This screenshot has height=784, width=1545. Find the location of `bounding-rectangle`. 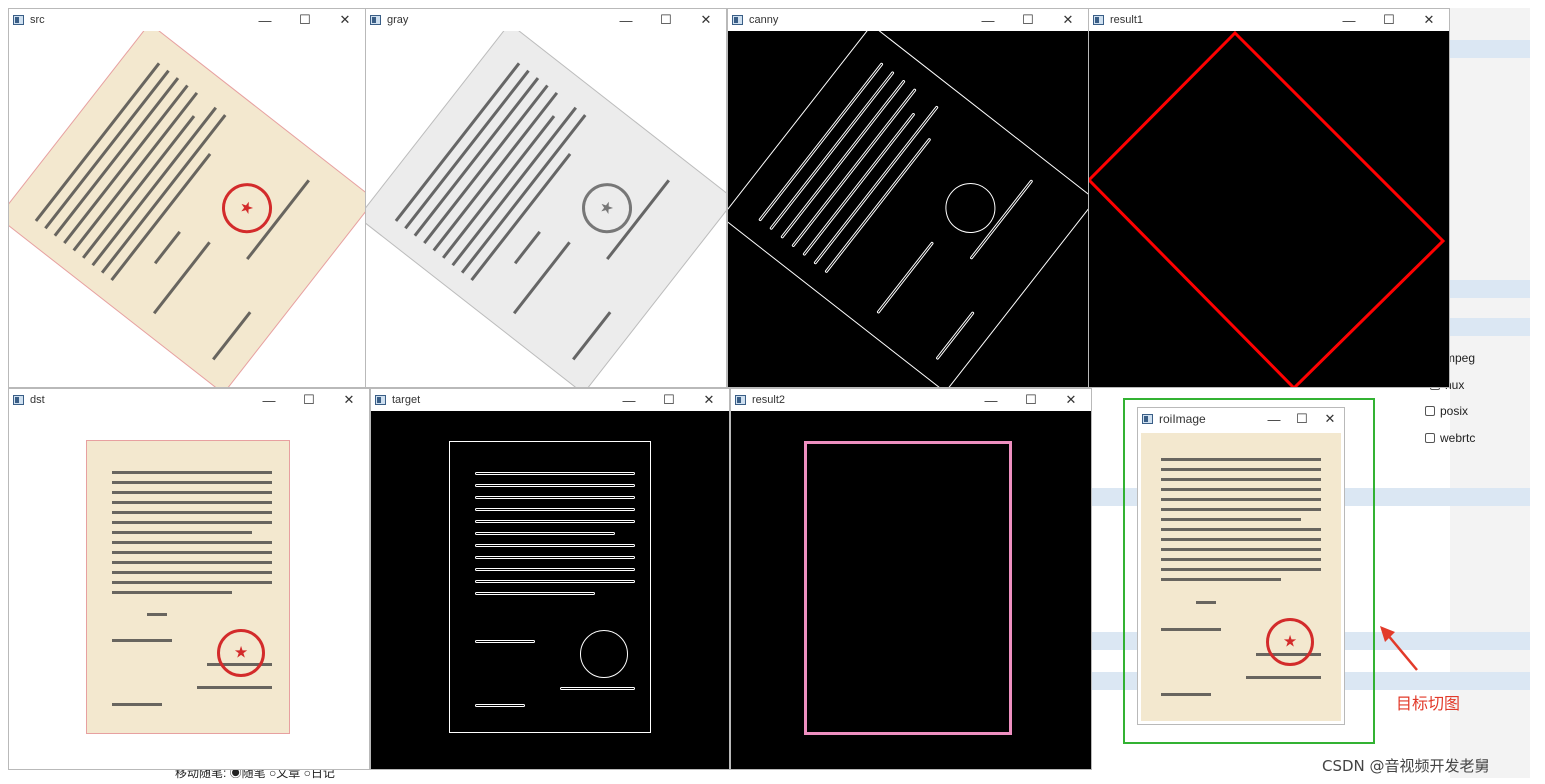

bounding-rectangle is located at coordinates (908, 588).